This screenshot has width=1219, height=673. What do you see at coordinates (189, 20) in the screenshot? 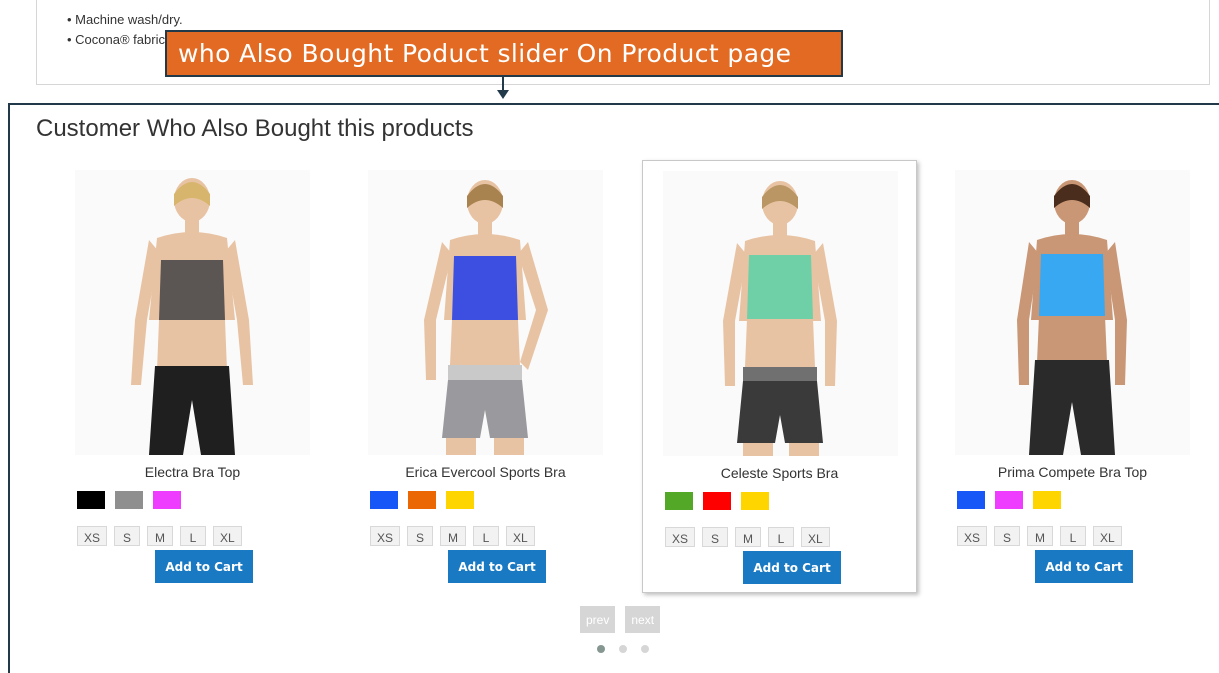
I see `description-bullet: Machine wash/dry.` at bounding box center [189, 20].